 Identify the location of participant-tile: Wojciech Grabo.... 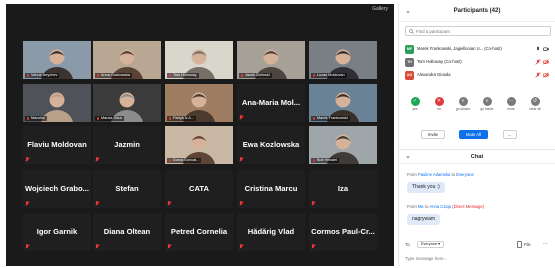
(57, 189).